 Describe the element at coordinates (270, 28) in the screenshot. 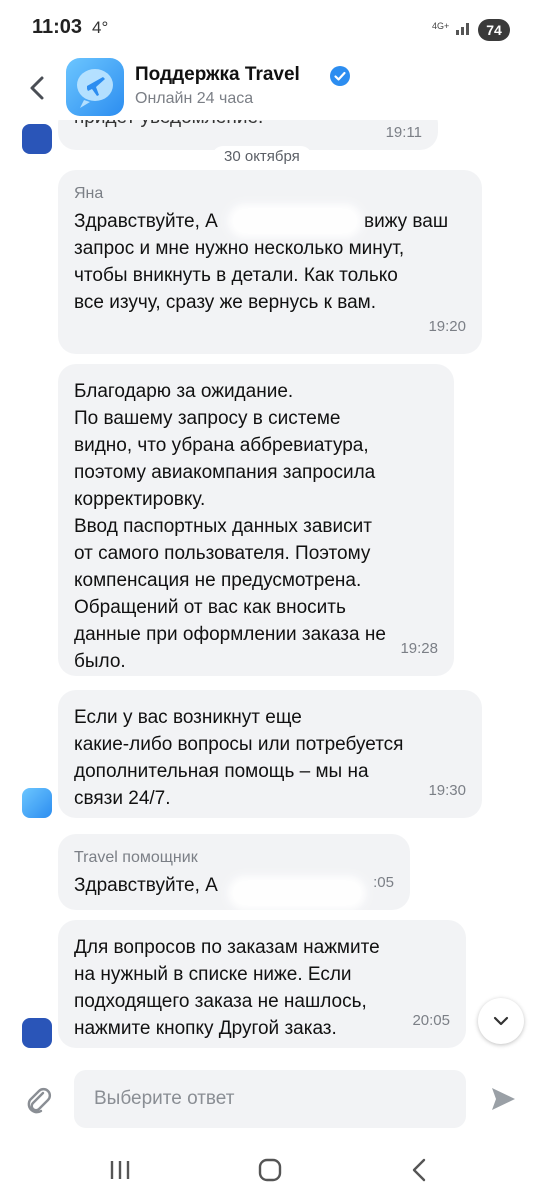

I see `status-bar: 11:03 4° 4G+ 74` at that location.